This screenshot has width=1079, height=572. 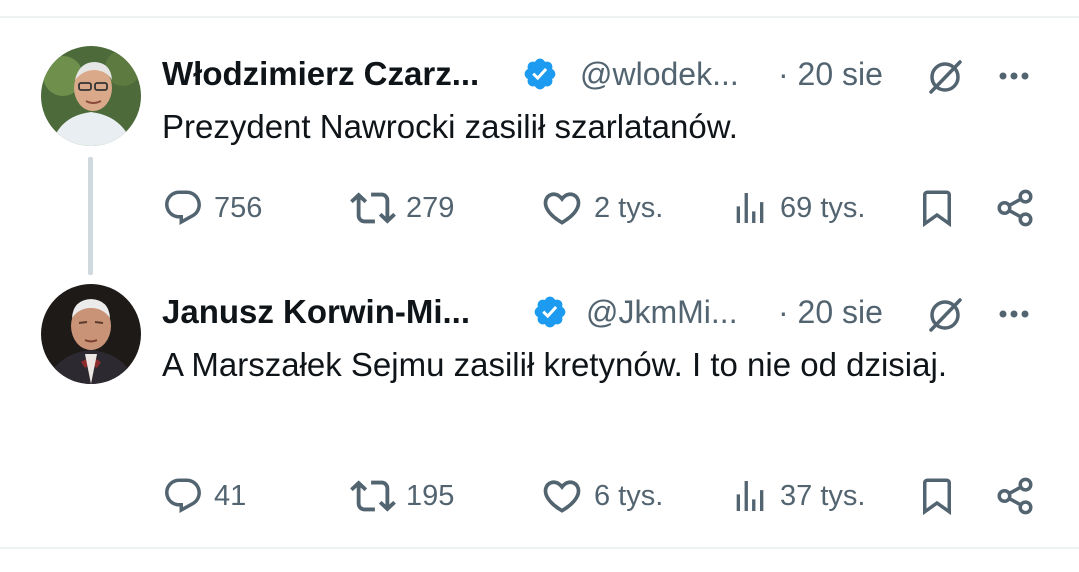 I want to click on repost-count: 279, so click(x=430, y=207).